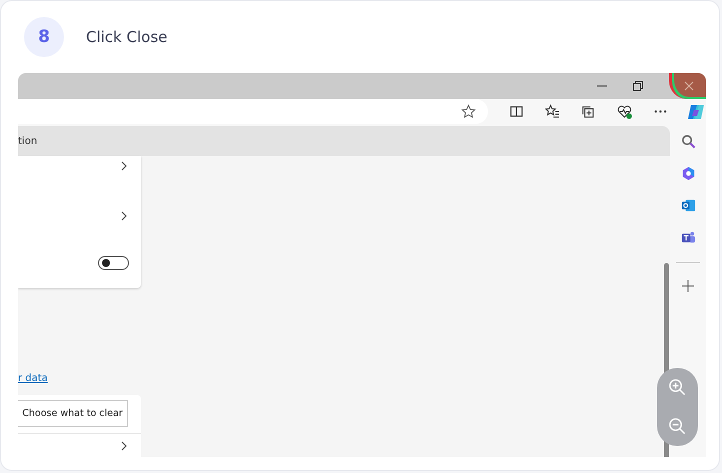 The height and width of the screenshot is (473, 722). I want to click on hexagon-app-icon, so click(688, 173).